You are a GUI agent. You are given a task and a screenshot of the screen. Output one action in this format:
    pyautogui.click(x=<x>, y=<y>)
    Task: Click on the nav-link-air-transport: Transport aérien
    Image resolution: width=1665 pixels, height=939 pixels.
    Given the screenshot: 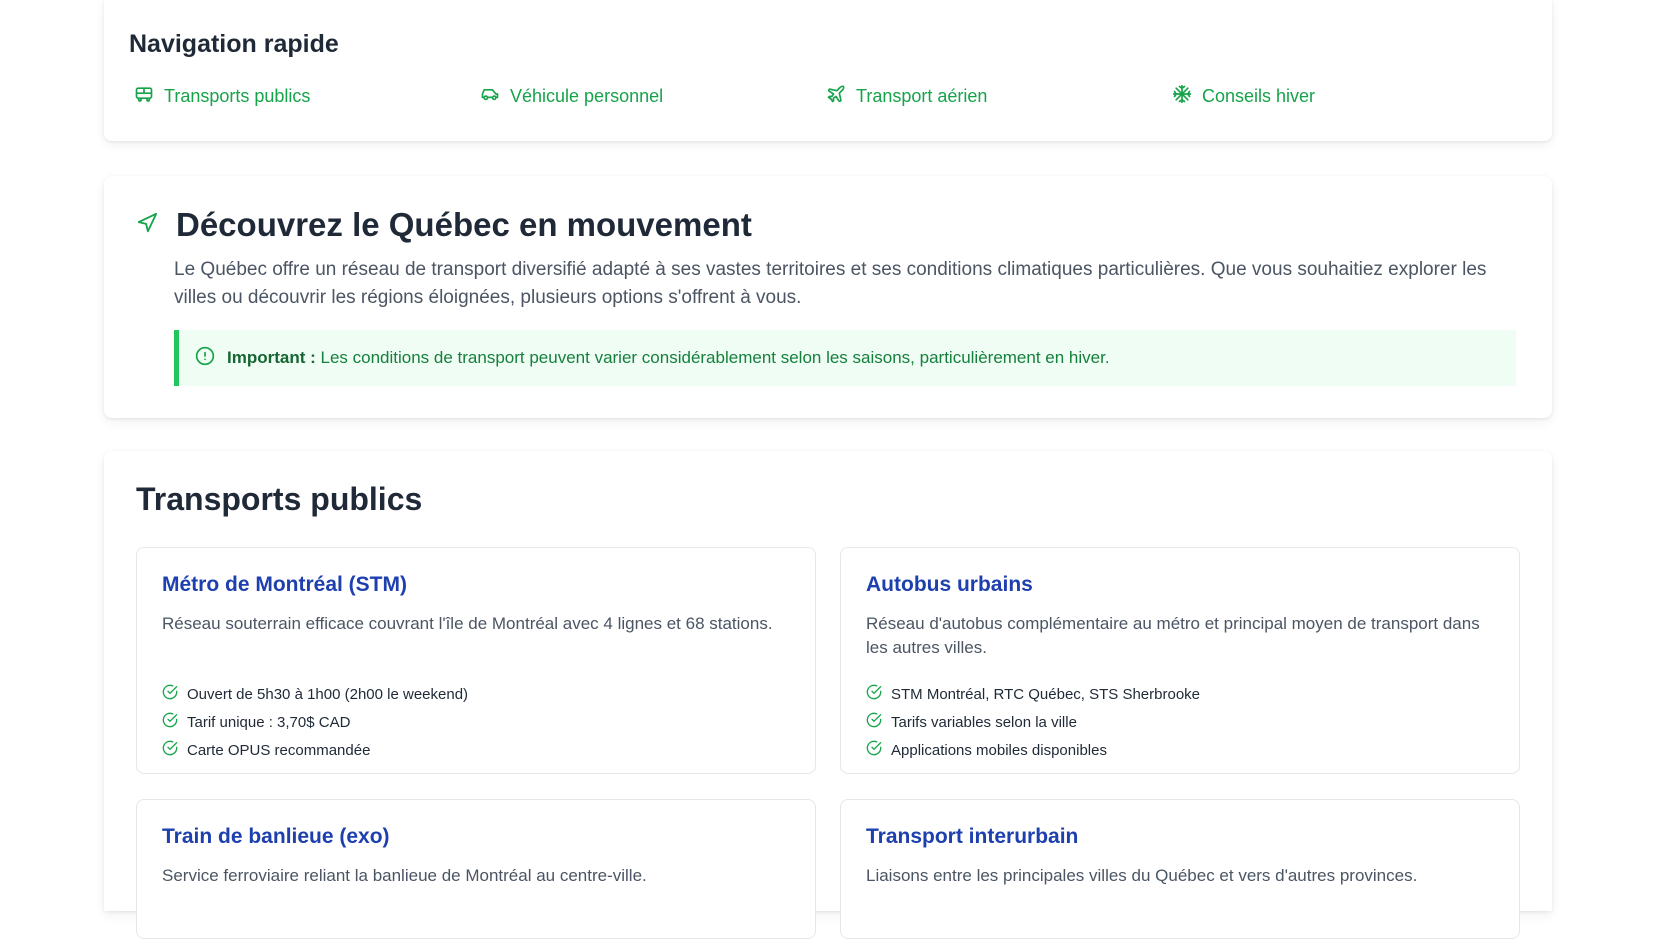 What is the action you would take?
    pyautogui.click(x=906, y=96)
    